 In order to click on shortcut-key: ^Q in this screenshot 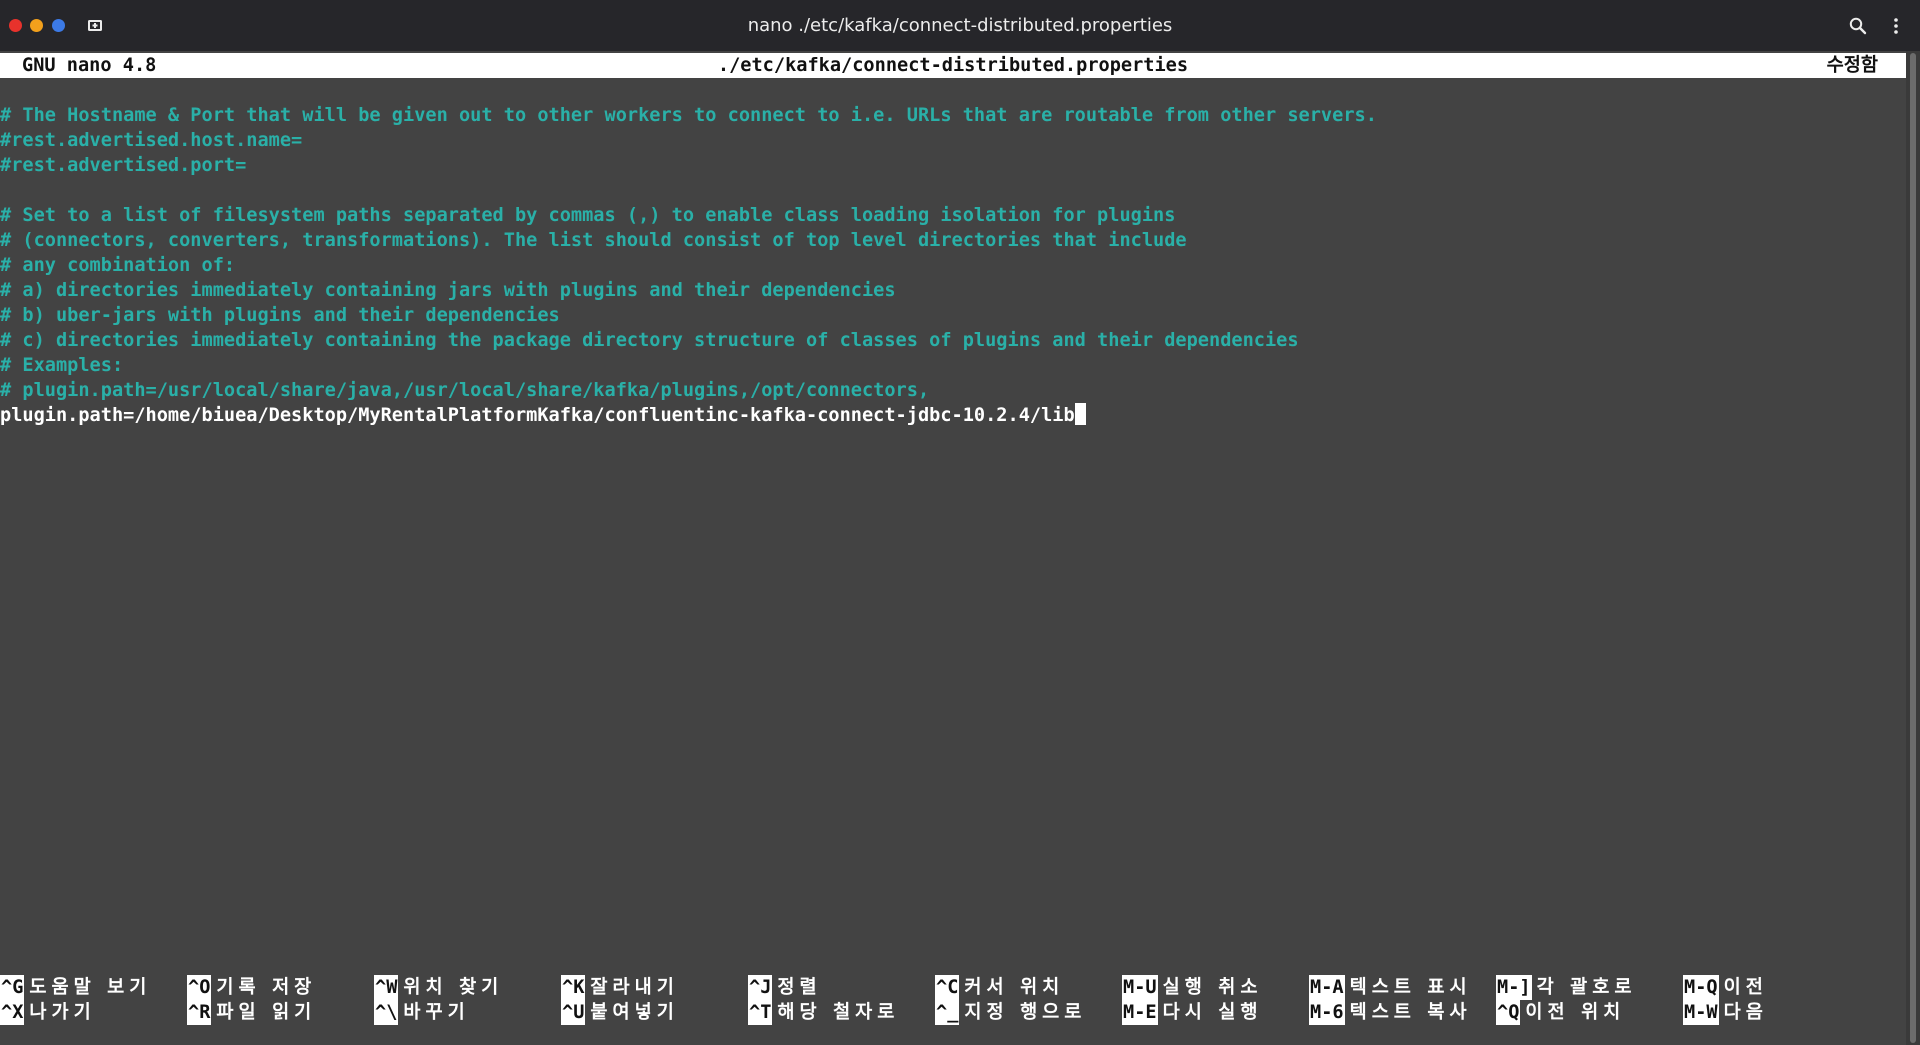, I will do `click(1508, 1012)`.